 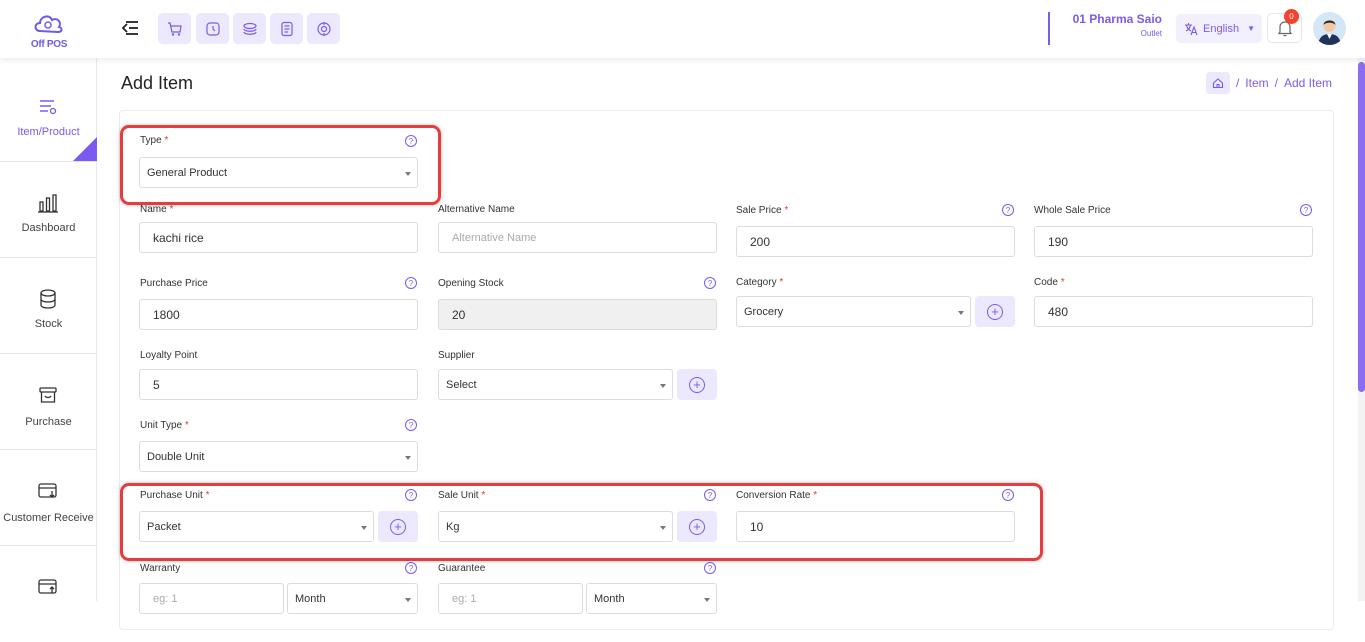 What do you see at coordinates (278, 237) in the screenshot?
I see `name-input: kachi rice` at bounding box center [278, 237].